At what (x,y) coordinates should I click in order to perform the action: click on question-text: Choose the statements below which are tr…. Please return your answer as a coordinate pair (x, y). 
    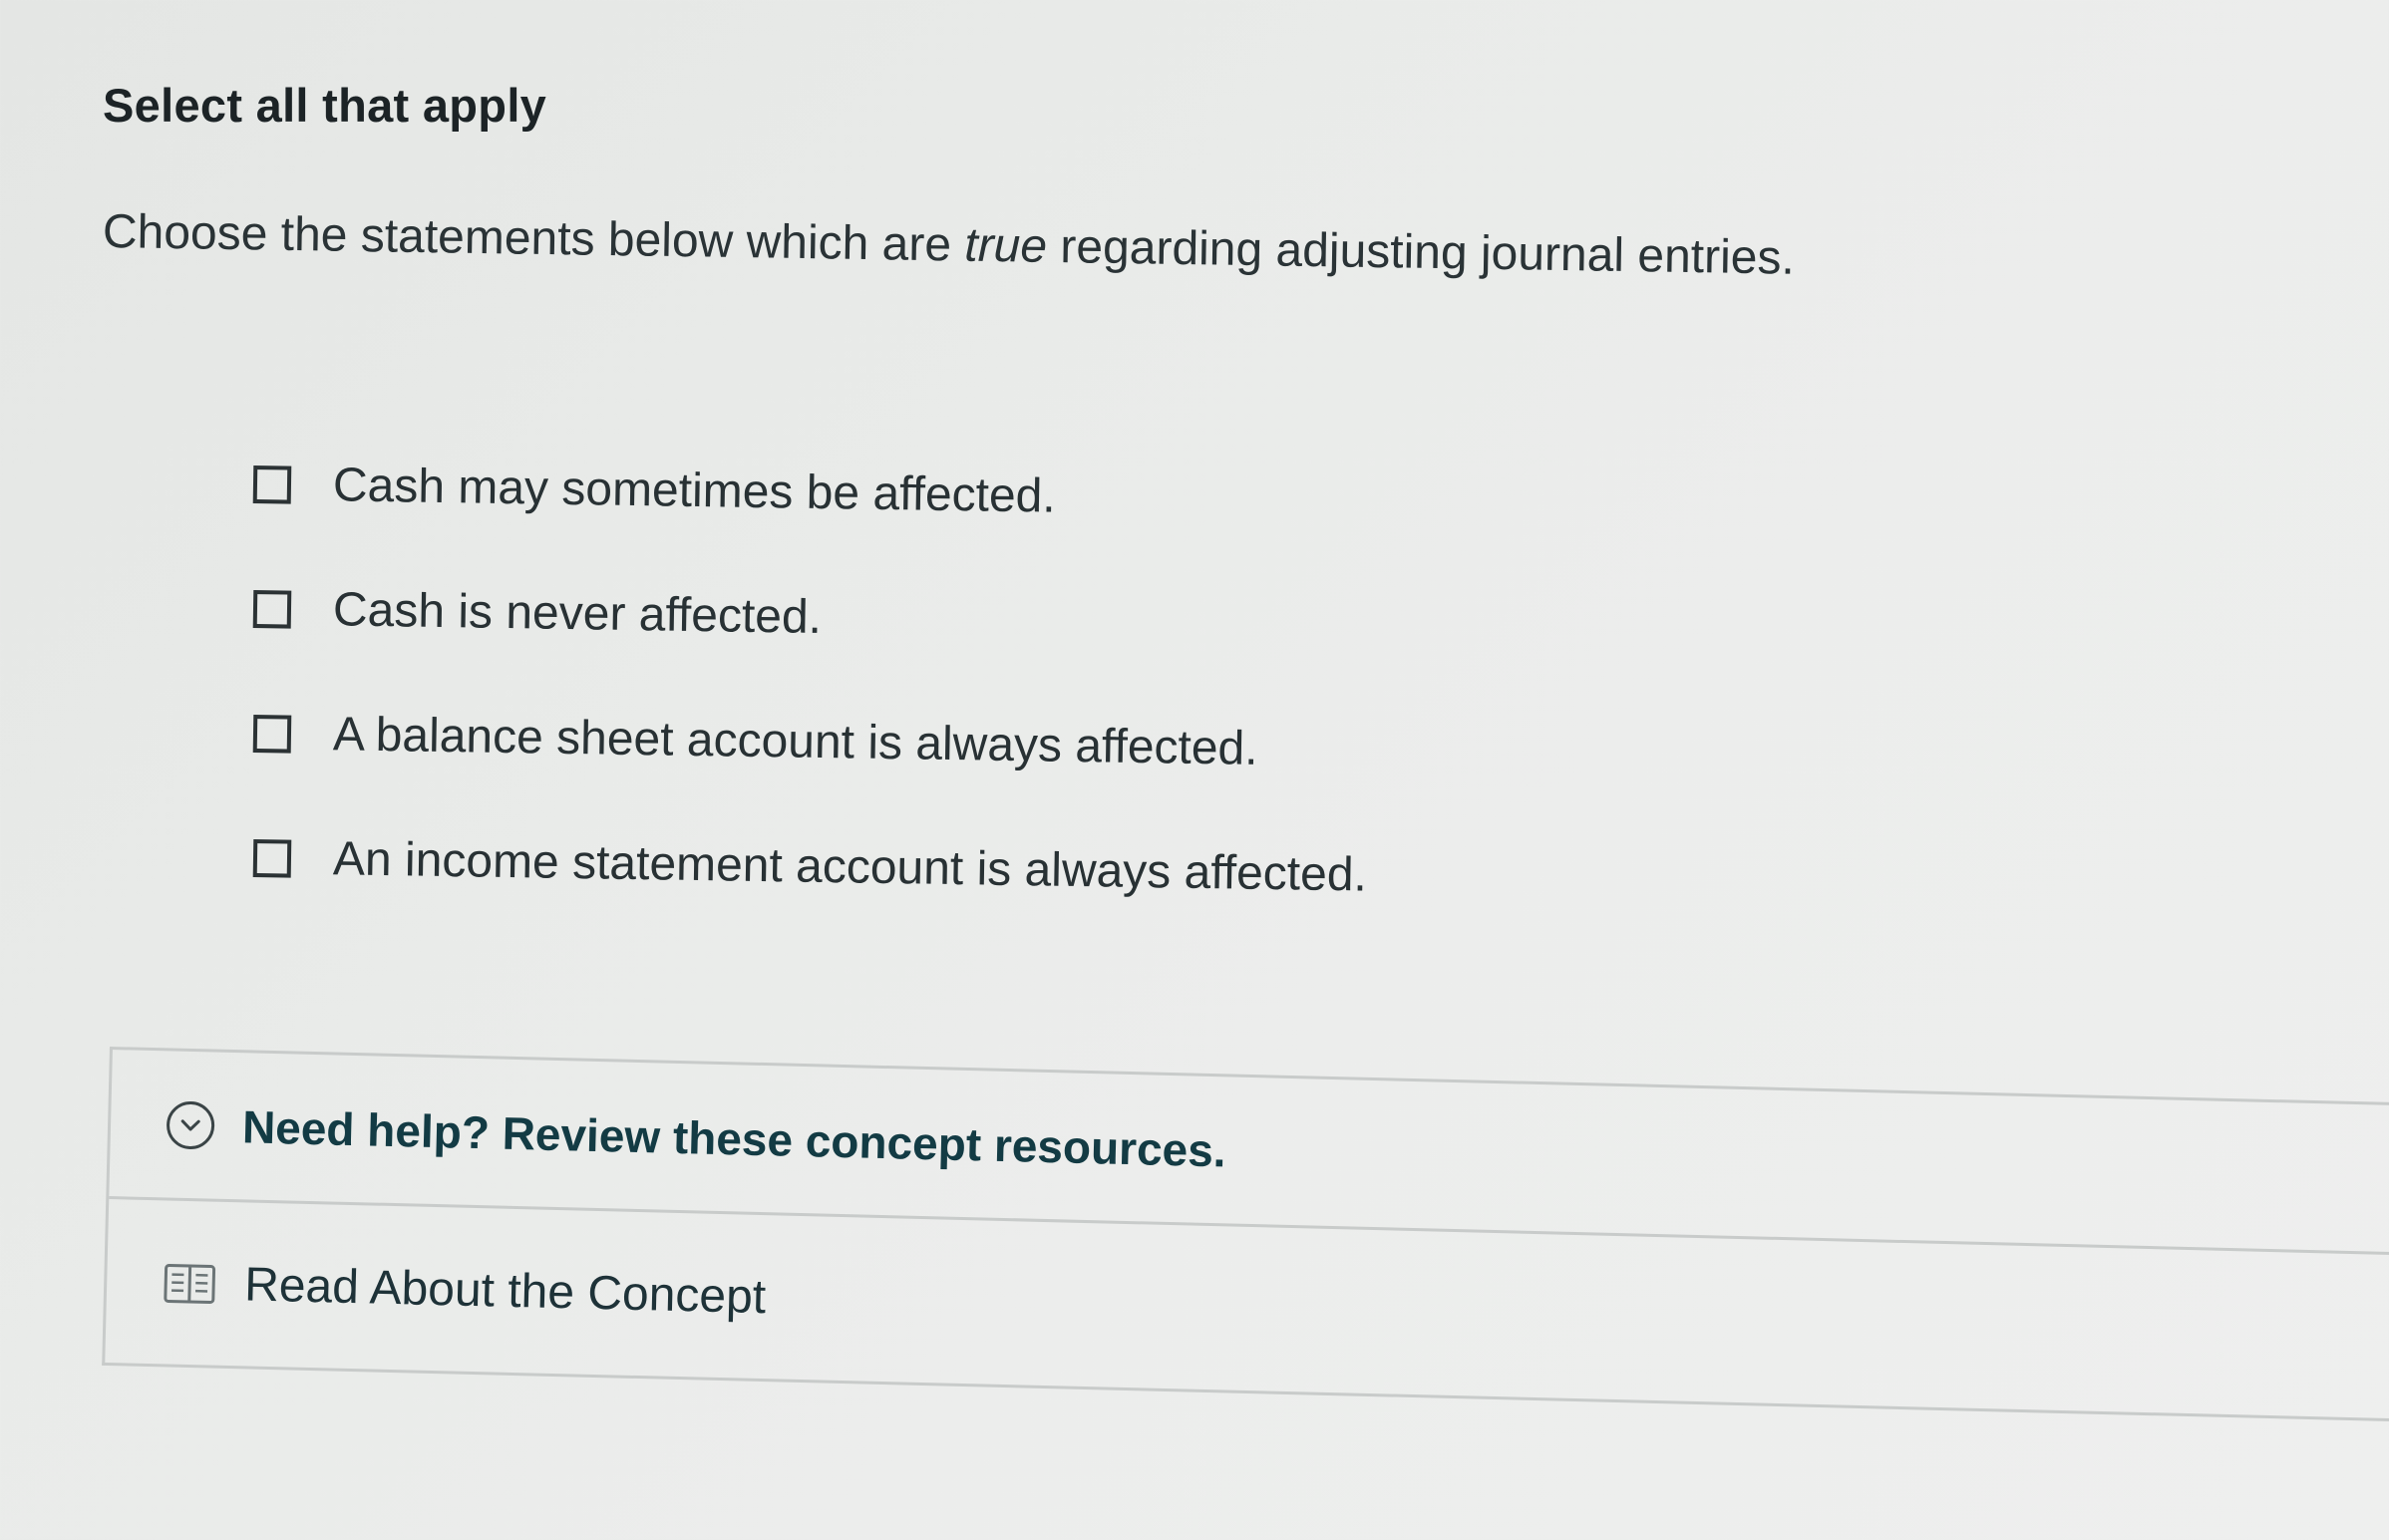
    Looking at the image, I should click on (949, 245).